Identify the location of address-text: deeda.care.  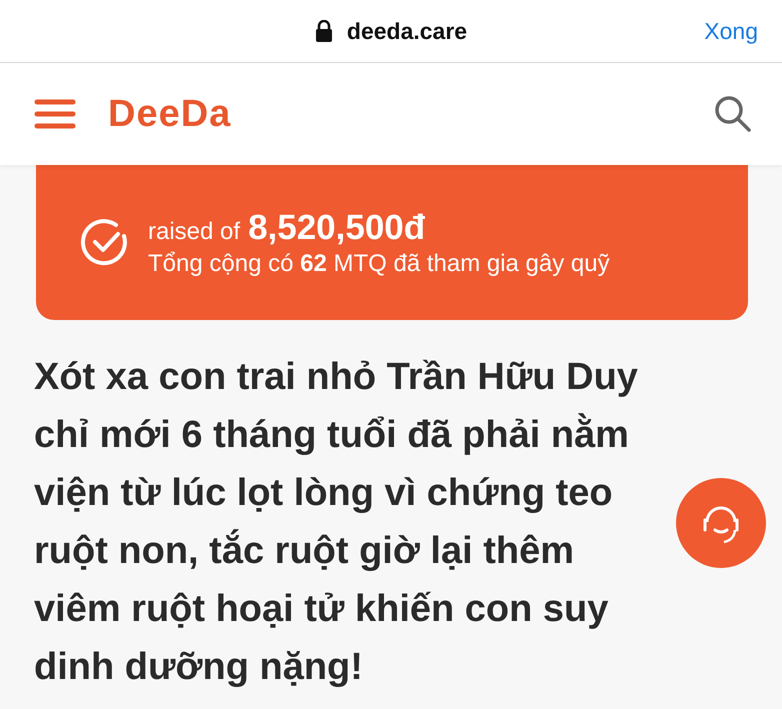
(407, 31).